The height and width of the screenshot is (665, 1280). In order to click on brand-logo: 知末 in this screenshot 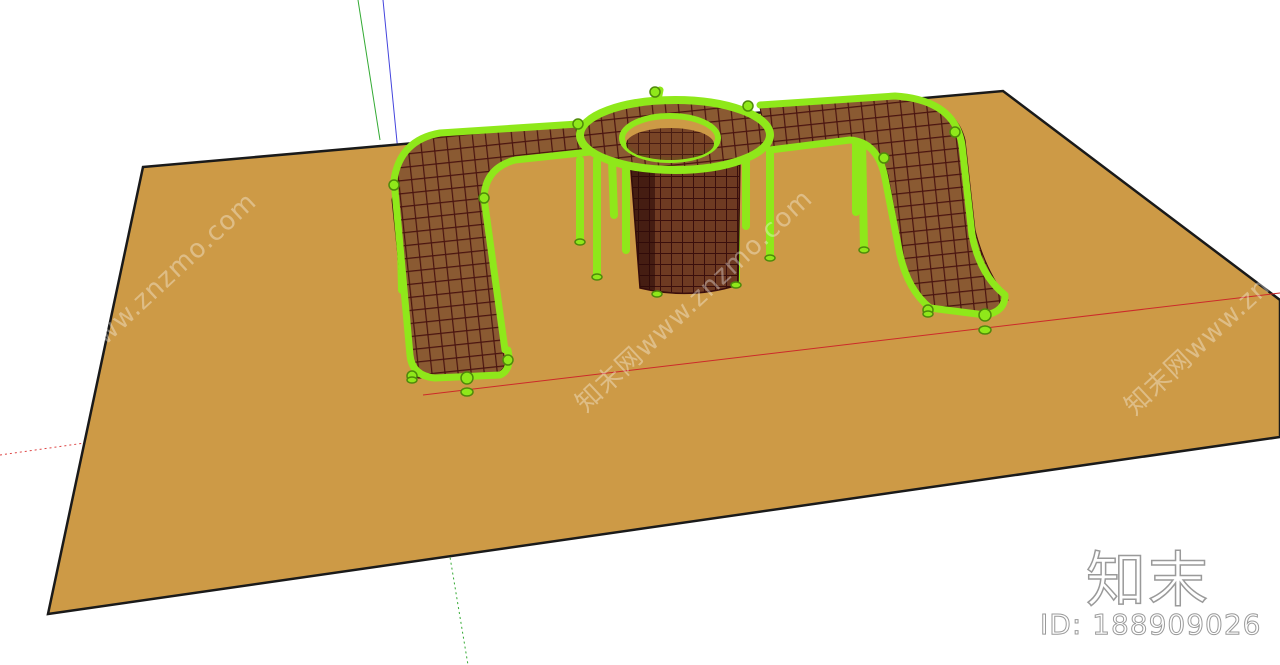, I will do `click(1147, 581)`.